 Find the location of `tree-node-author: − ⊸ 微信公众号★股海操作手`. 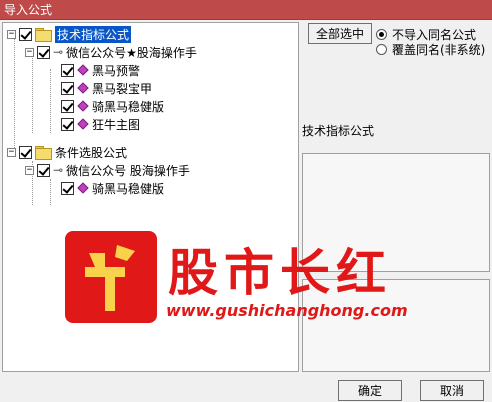

tree-node-author: − ⊸ 微信公众号★股海操作手 is located at coordinates (111, 52).